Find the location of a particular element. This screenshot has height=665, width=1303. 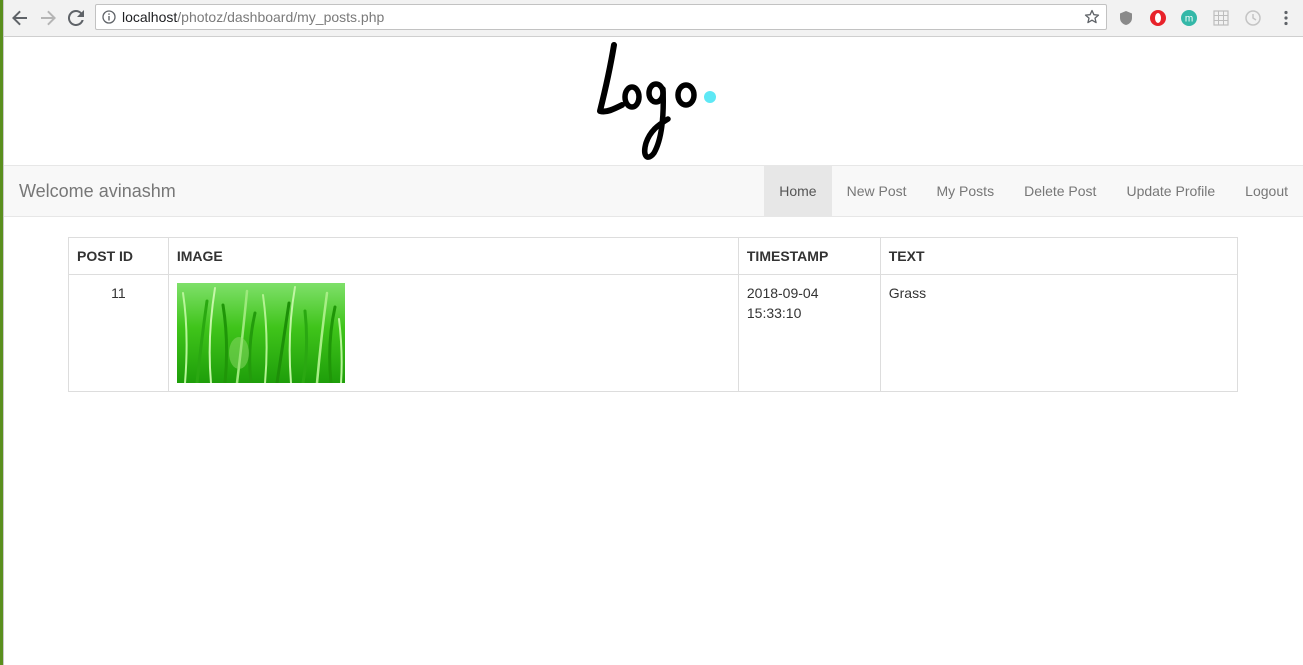

header-post-id: POST ID is located at coordinates (118, 256).